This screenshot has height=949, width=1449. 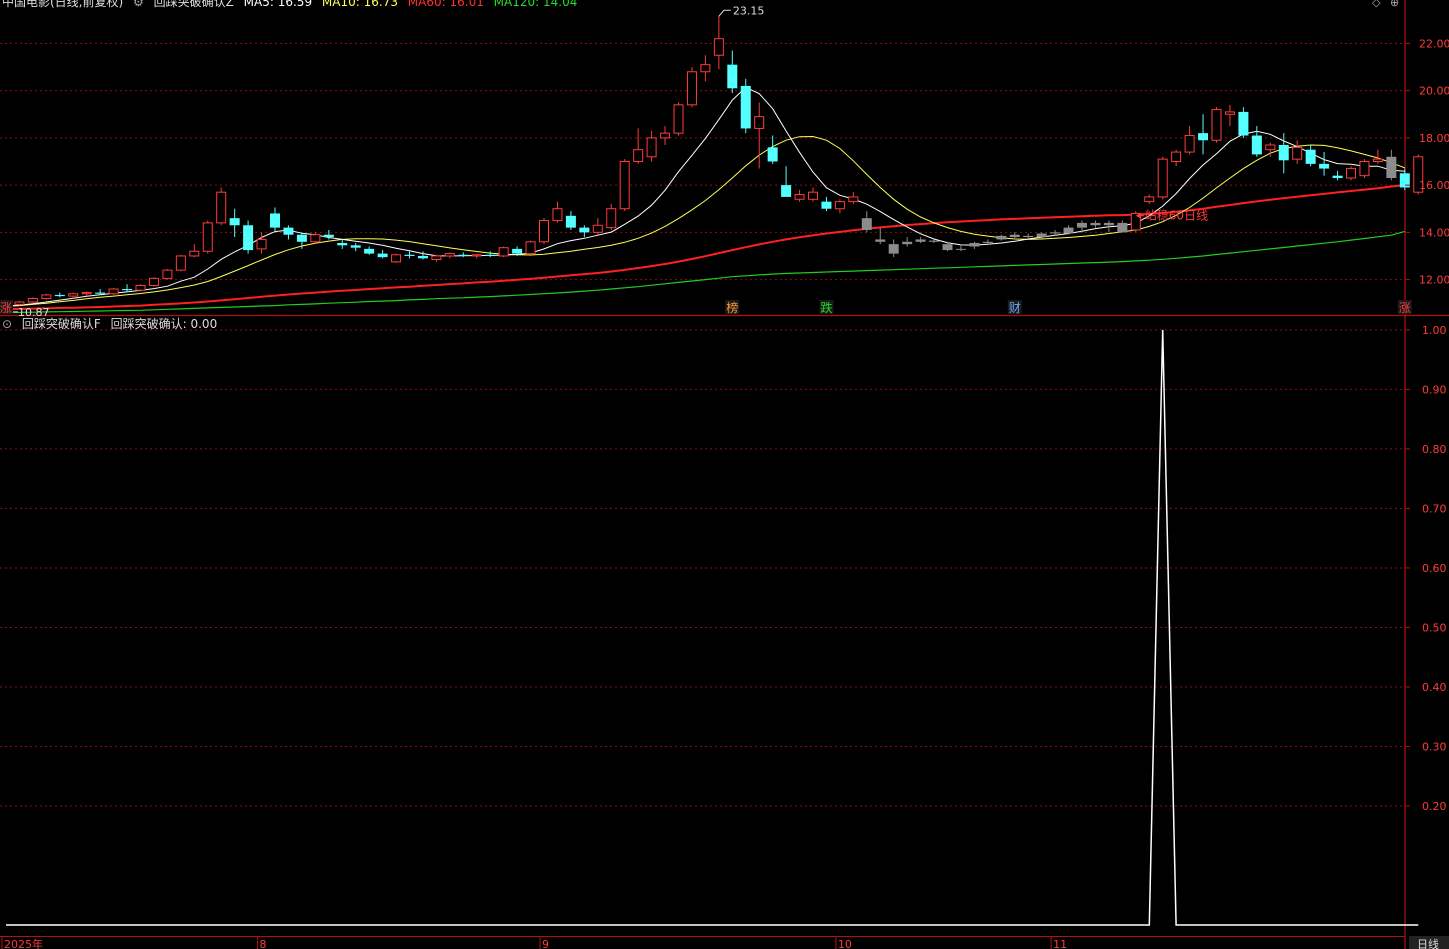 I want to click on stock-title: 中国电影(日线,前复权), so click(x=62, y=4).